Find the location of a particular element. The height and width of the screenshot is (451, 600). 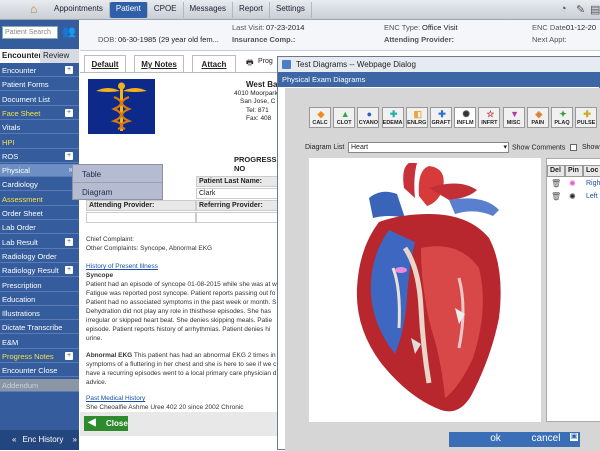

tab-my-notes: My Notes is located at coordinates (159, 63).